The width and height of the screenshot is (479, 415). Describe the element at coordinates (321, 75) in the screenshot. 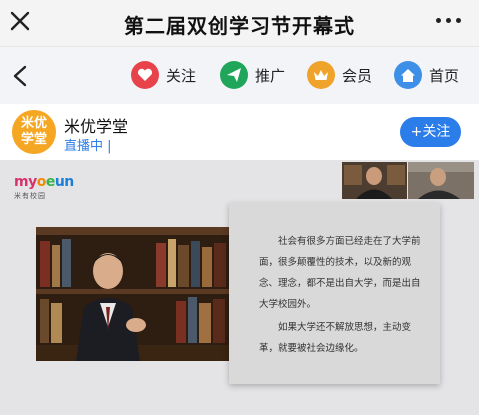

I see `crown-icon` at that location.